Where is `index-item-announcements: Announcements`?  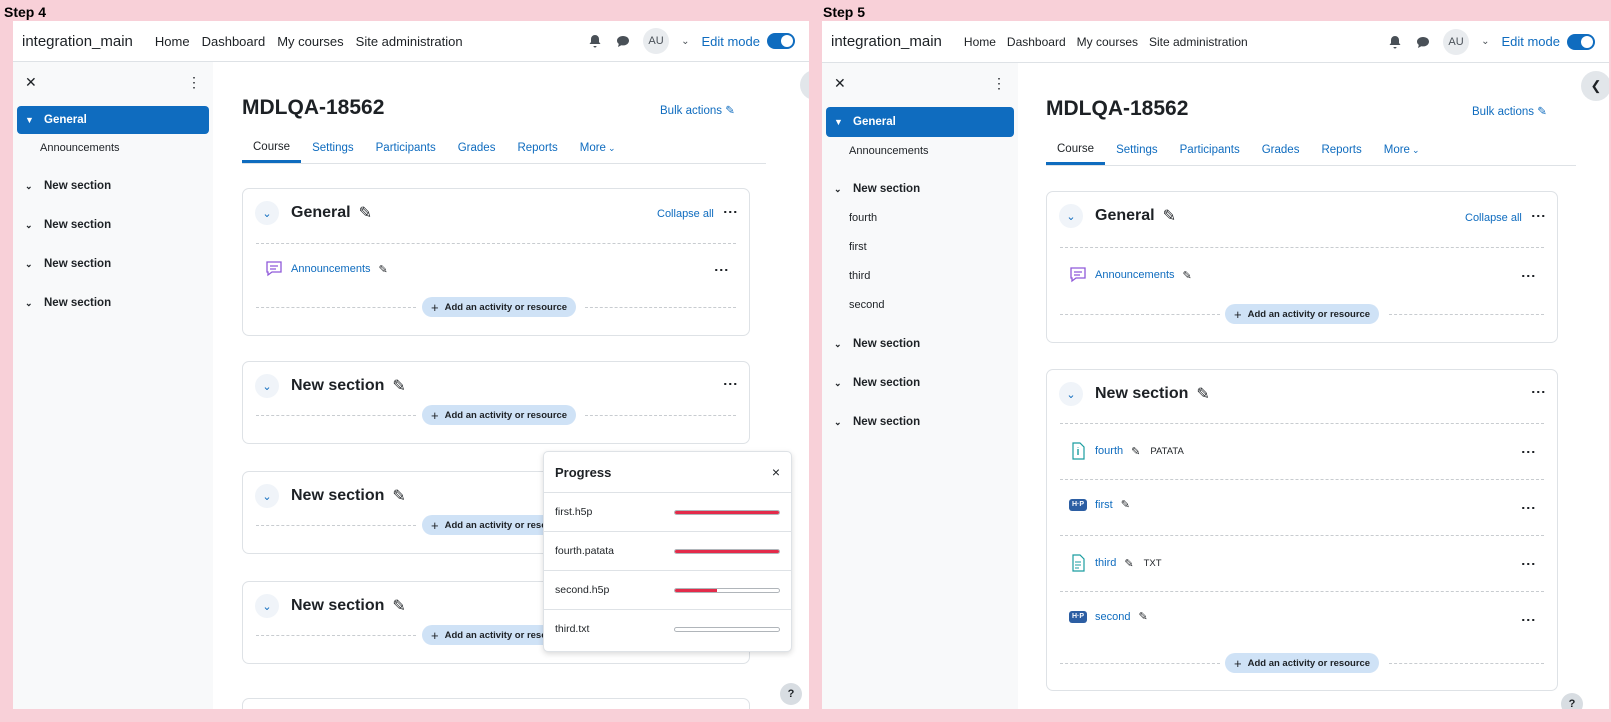 index-item-announcements: Announcements is located at coordinates (920, 151).